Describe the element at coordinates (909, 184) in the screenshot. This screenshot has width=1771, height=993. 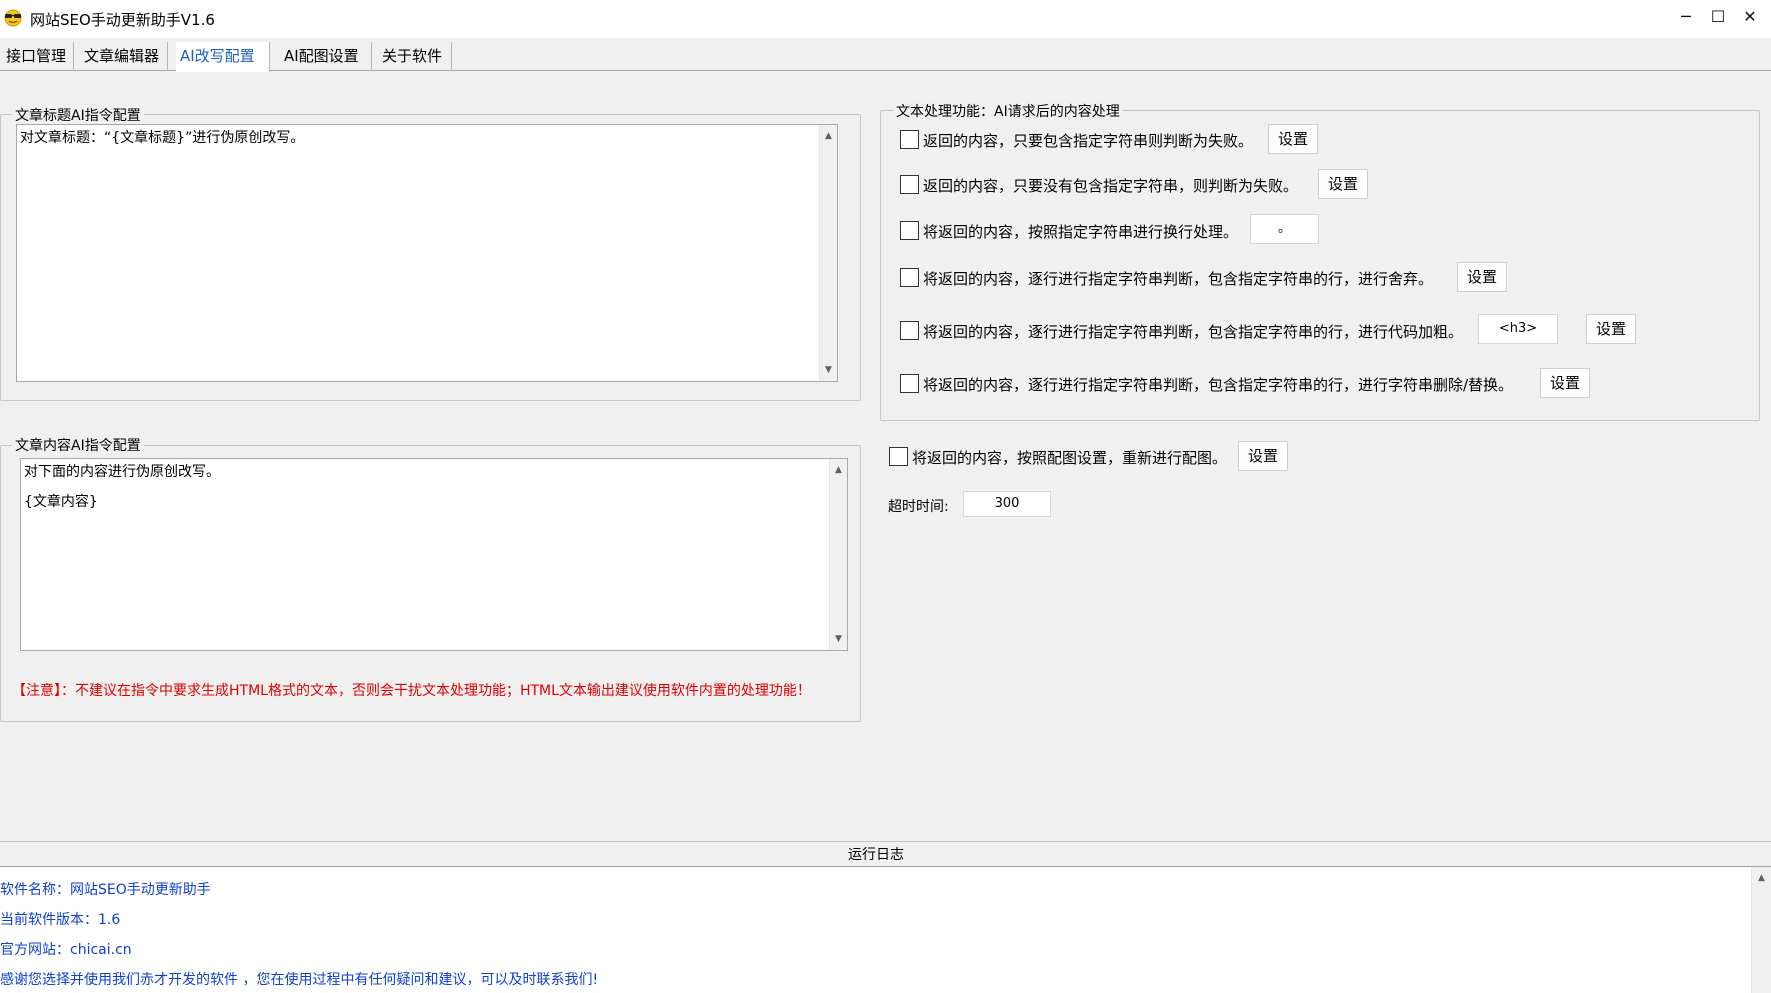
I see `option-fail-if-missing-checkbox` at that location.